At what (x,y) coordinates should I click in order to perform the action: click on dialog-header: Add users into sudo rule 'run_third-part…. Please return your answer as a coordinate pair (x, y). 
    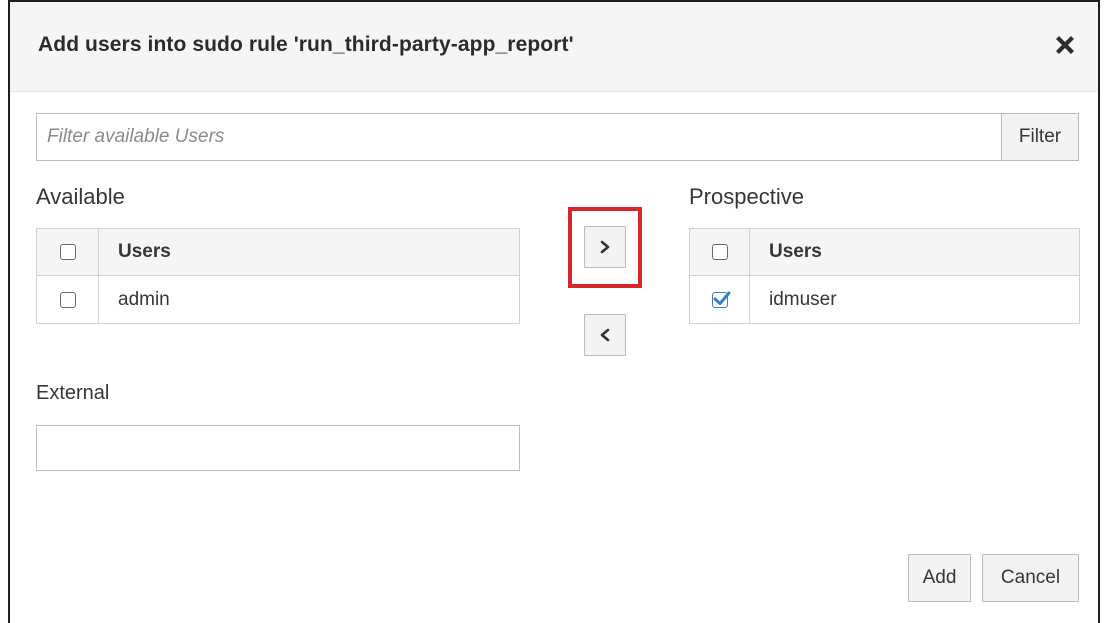
    Looking at the image, I should click on (554, 47).